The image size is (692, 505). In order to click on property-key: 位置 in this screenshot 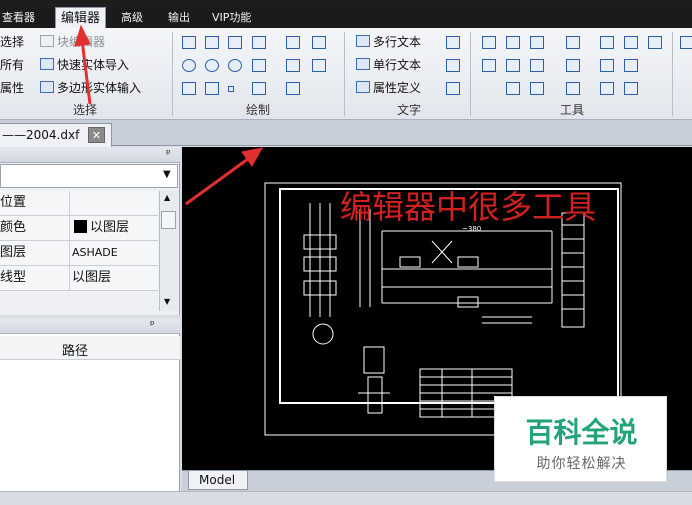, I will do `click(35, 203)`.